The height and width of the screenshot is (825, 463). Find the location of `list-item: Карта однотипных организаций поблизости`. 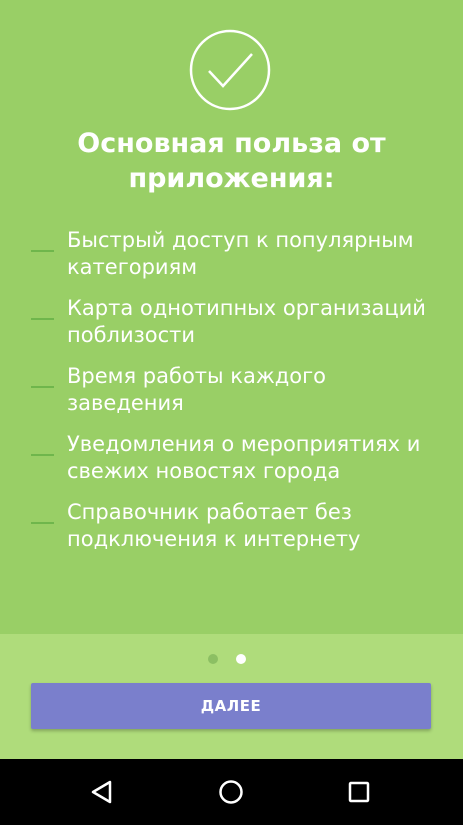

list-item: Карта однотипных организаций поблизости is located at coordinates (231, 328).